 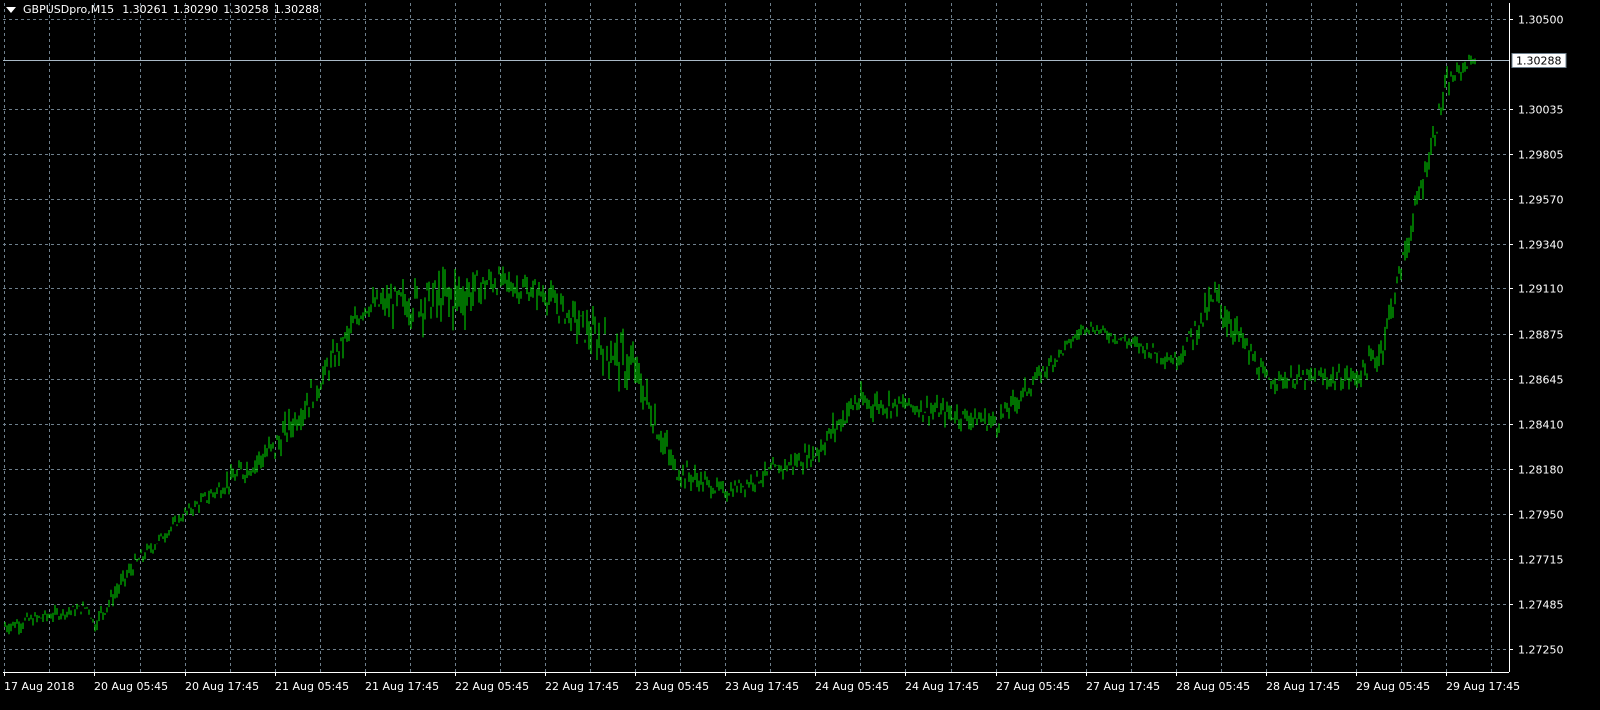 What do you see at coordinates (1539, 61) in the screenshot?
I see `current-price-label: 1.30288` at bounding box center [1539, 61].